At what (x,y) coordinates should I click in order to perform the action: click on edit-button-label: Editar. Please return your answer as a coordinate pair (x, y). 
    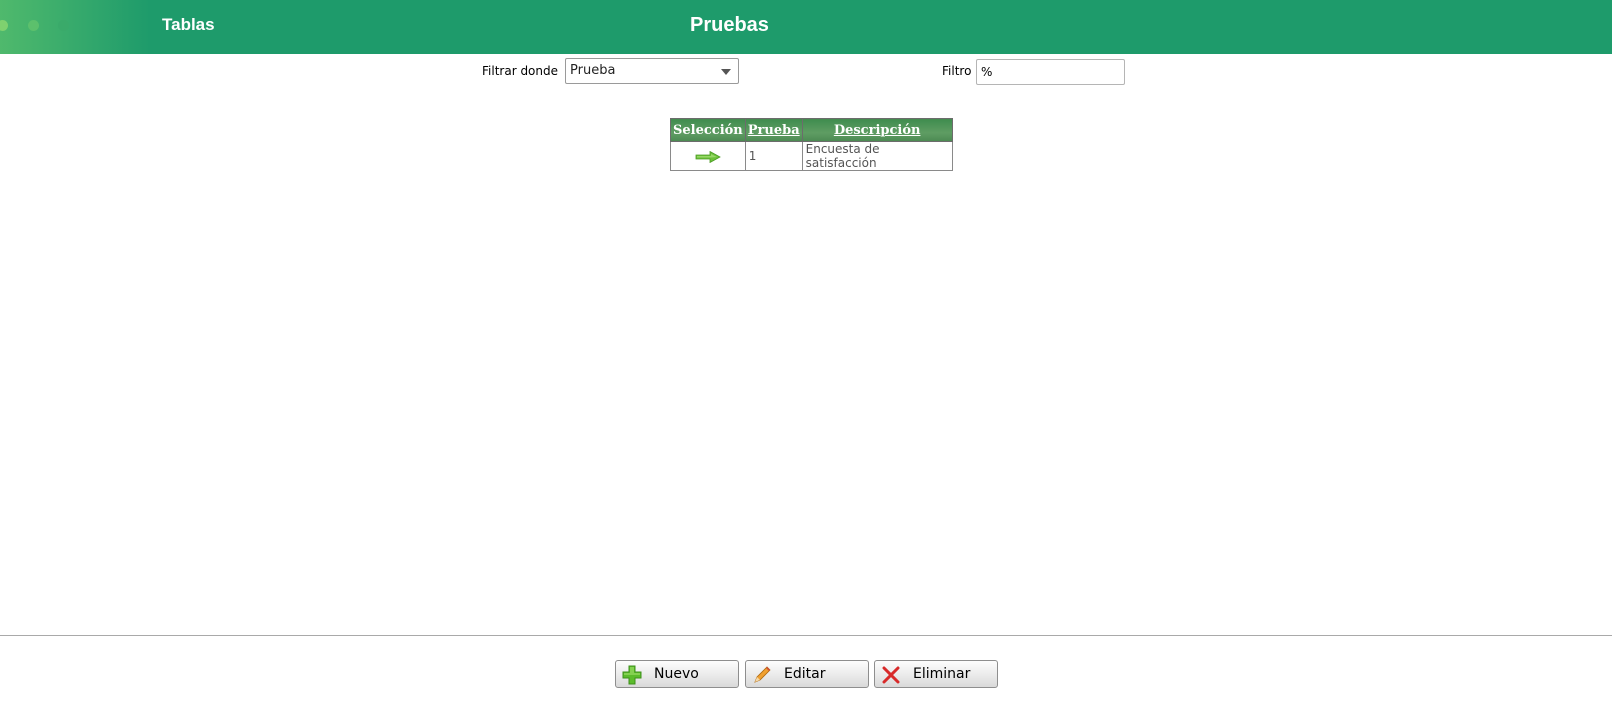
    Looking at the image, I should click on (805, 674).